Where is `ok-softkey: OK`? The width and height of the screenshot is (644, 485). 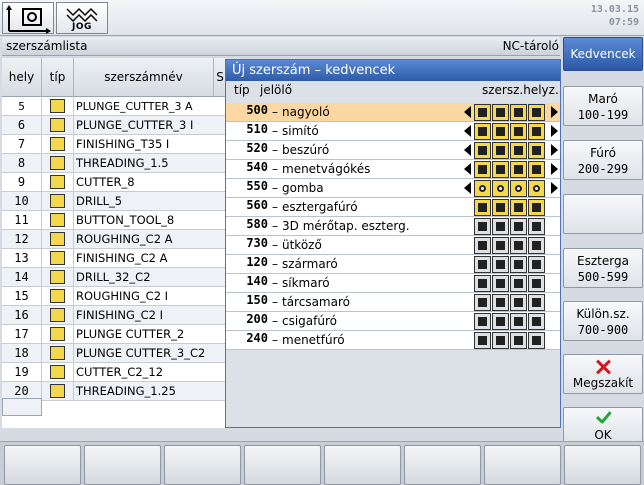 ok-softkey: OK is located at coordinates (603, 426).